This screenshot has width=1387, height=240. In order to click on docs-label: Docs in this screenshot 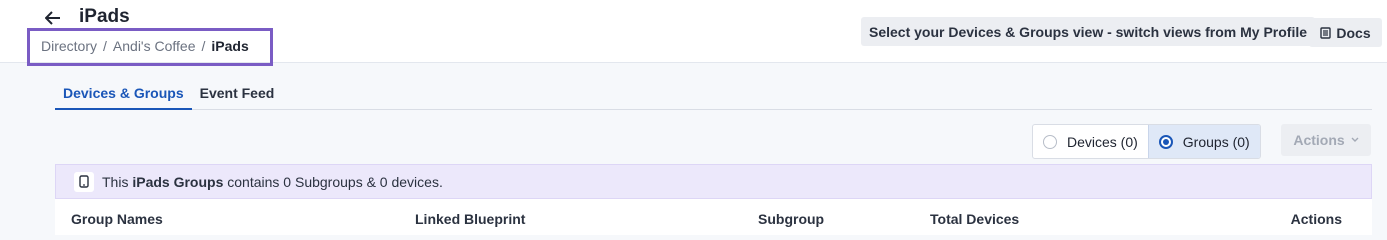, I will do `click(1353, 32)`.